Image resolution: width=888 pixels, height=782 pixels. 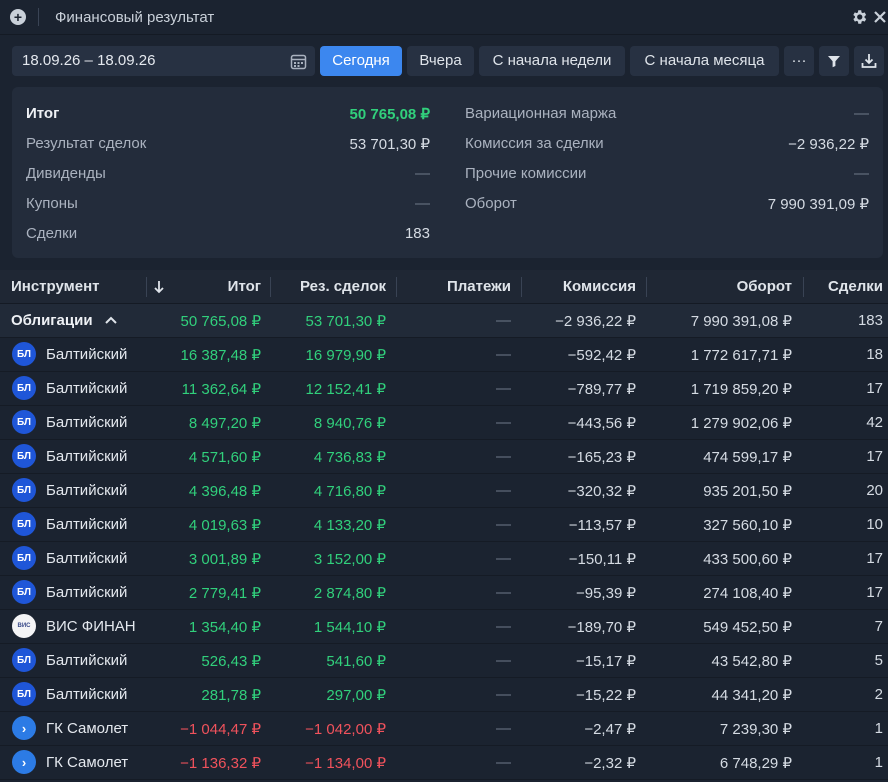 What do you see at coordinates (741, 321) in the screenshot?
I see `turnover-cell: 7 990 391,08 ₽` at bounding box center [741, 321].